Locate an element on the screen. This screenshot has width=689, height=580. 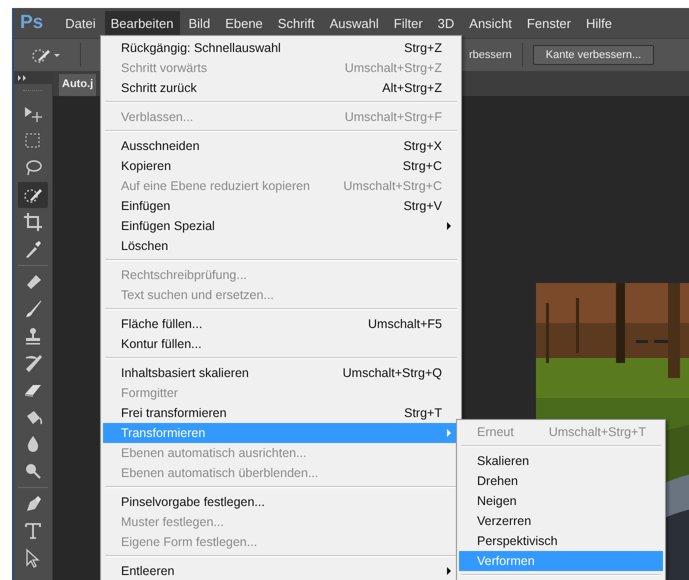
history-brush-tool-icon is located at coordinates (33, 363).